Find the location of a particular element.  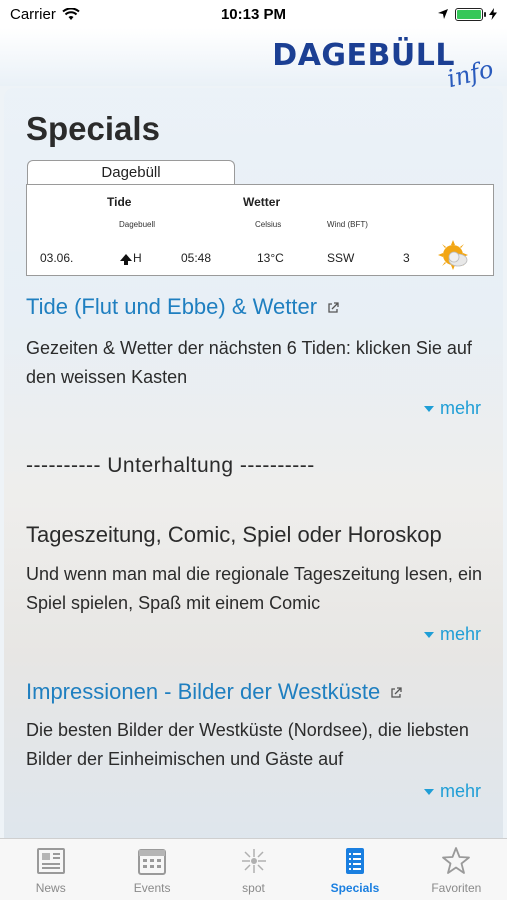

calendar-icon is located at coordinates (152, 862).